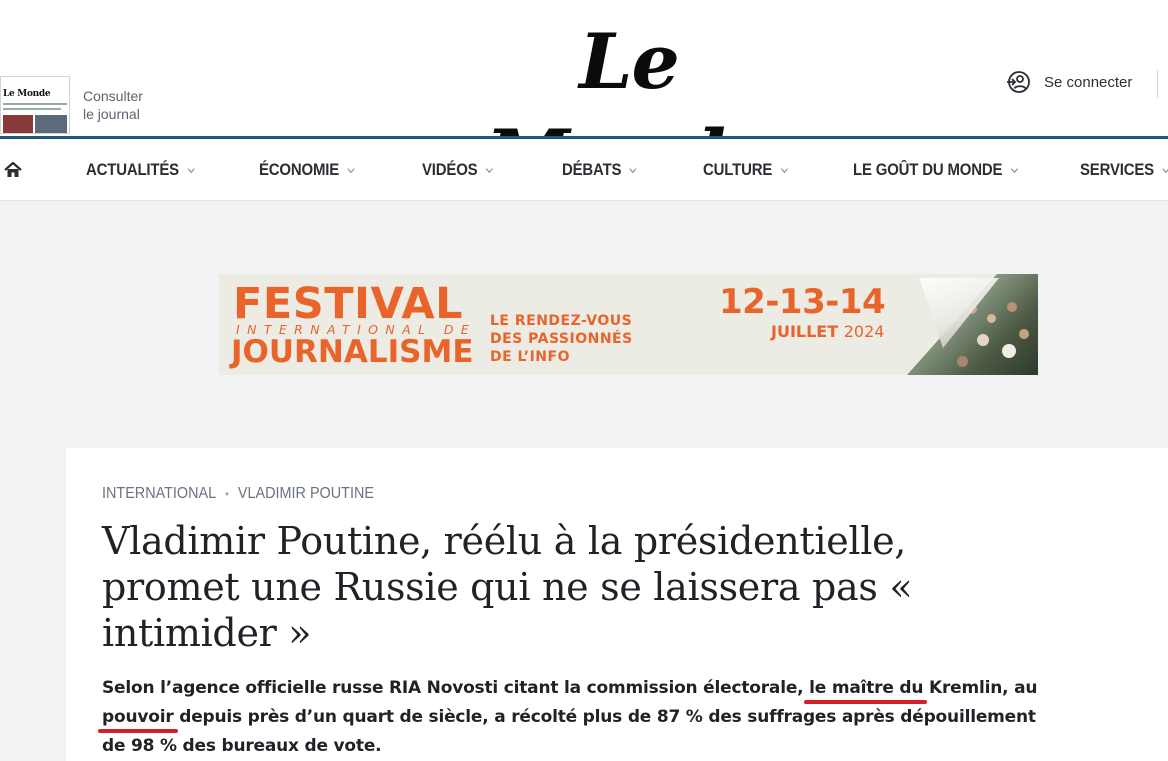  Describe the element at coordinates (530, 357) in the screenshot. I see `ad-tagline-line: DE L’INFO` at that location.